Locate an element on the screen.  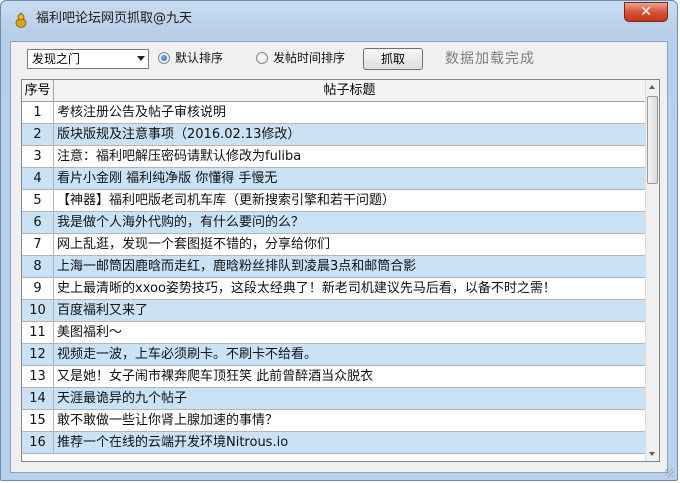
scroll-up-icon is located at coordinates (652, 87).